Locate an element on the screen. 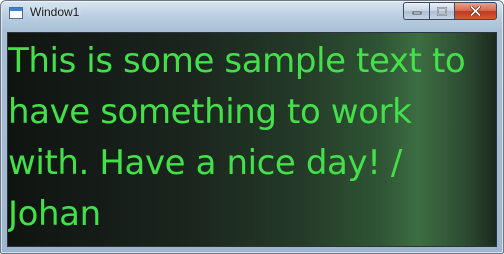 The image size is (504, 254). window-title: Window1 is located at coordinates (55, 12).